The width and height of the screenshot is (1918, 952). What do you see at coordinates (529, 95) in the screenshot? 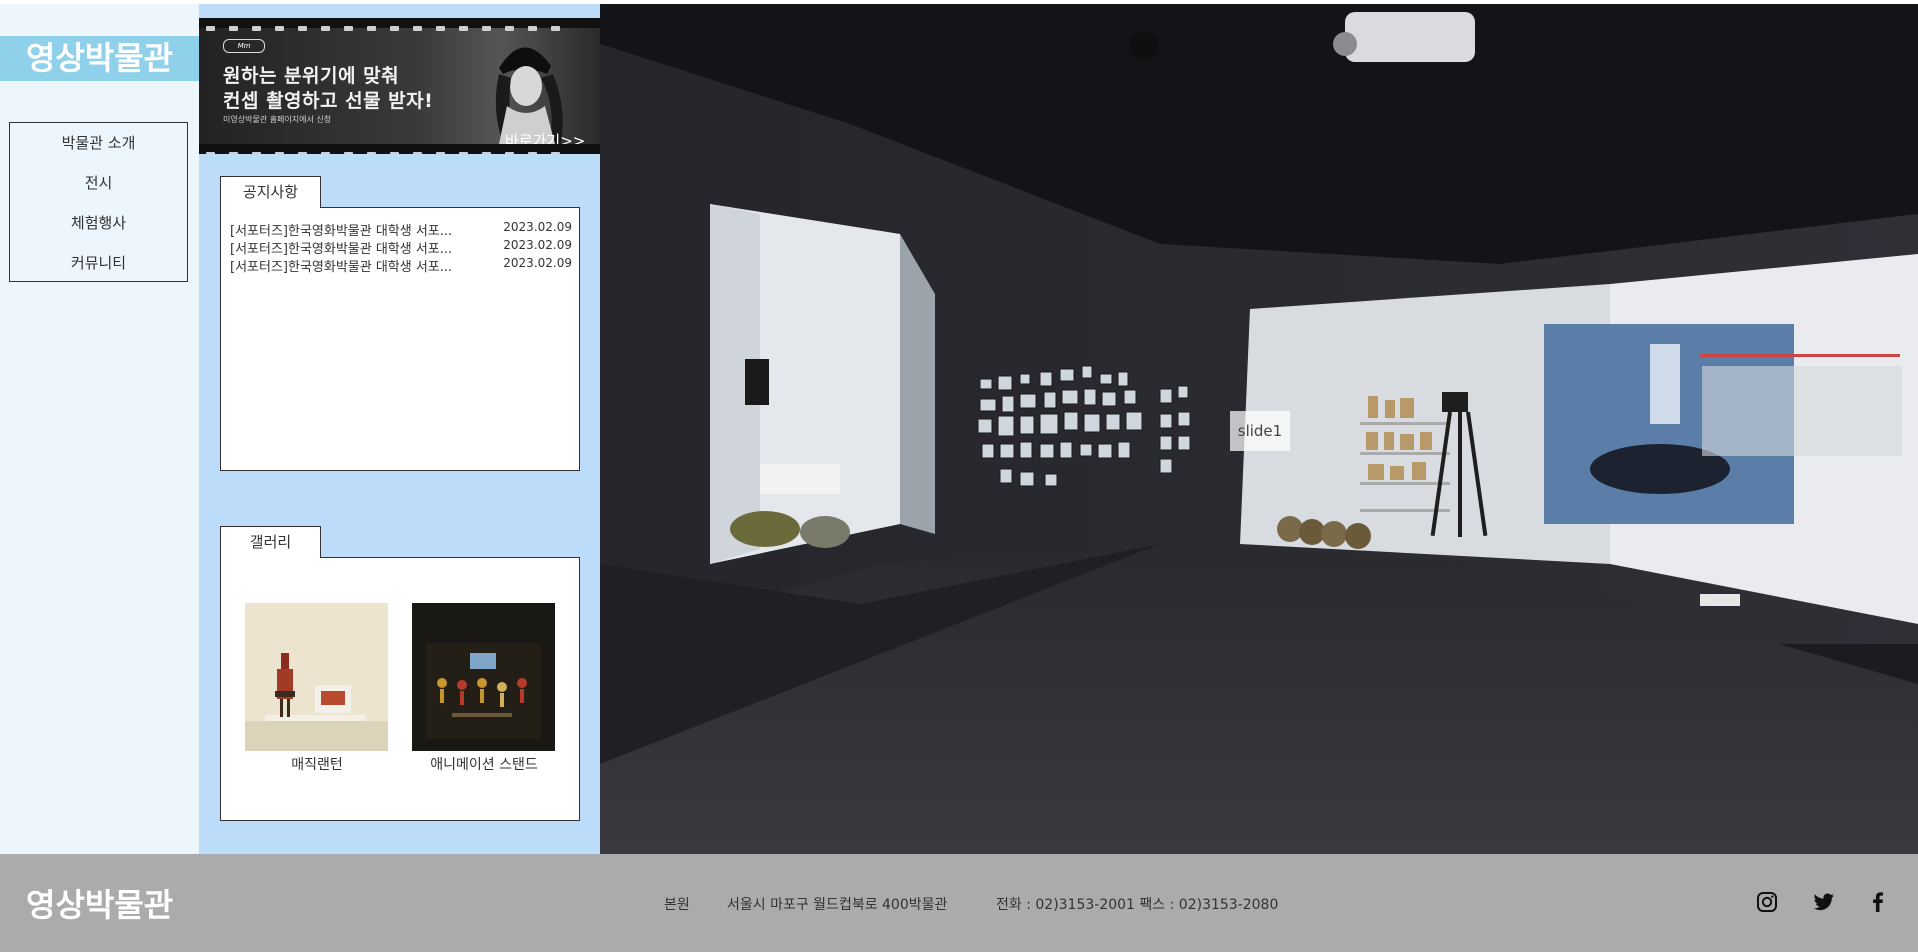
I see `banner-model-image` at bounding box center [529, 95].